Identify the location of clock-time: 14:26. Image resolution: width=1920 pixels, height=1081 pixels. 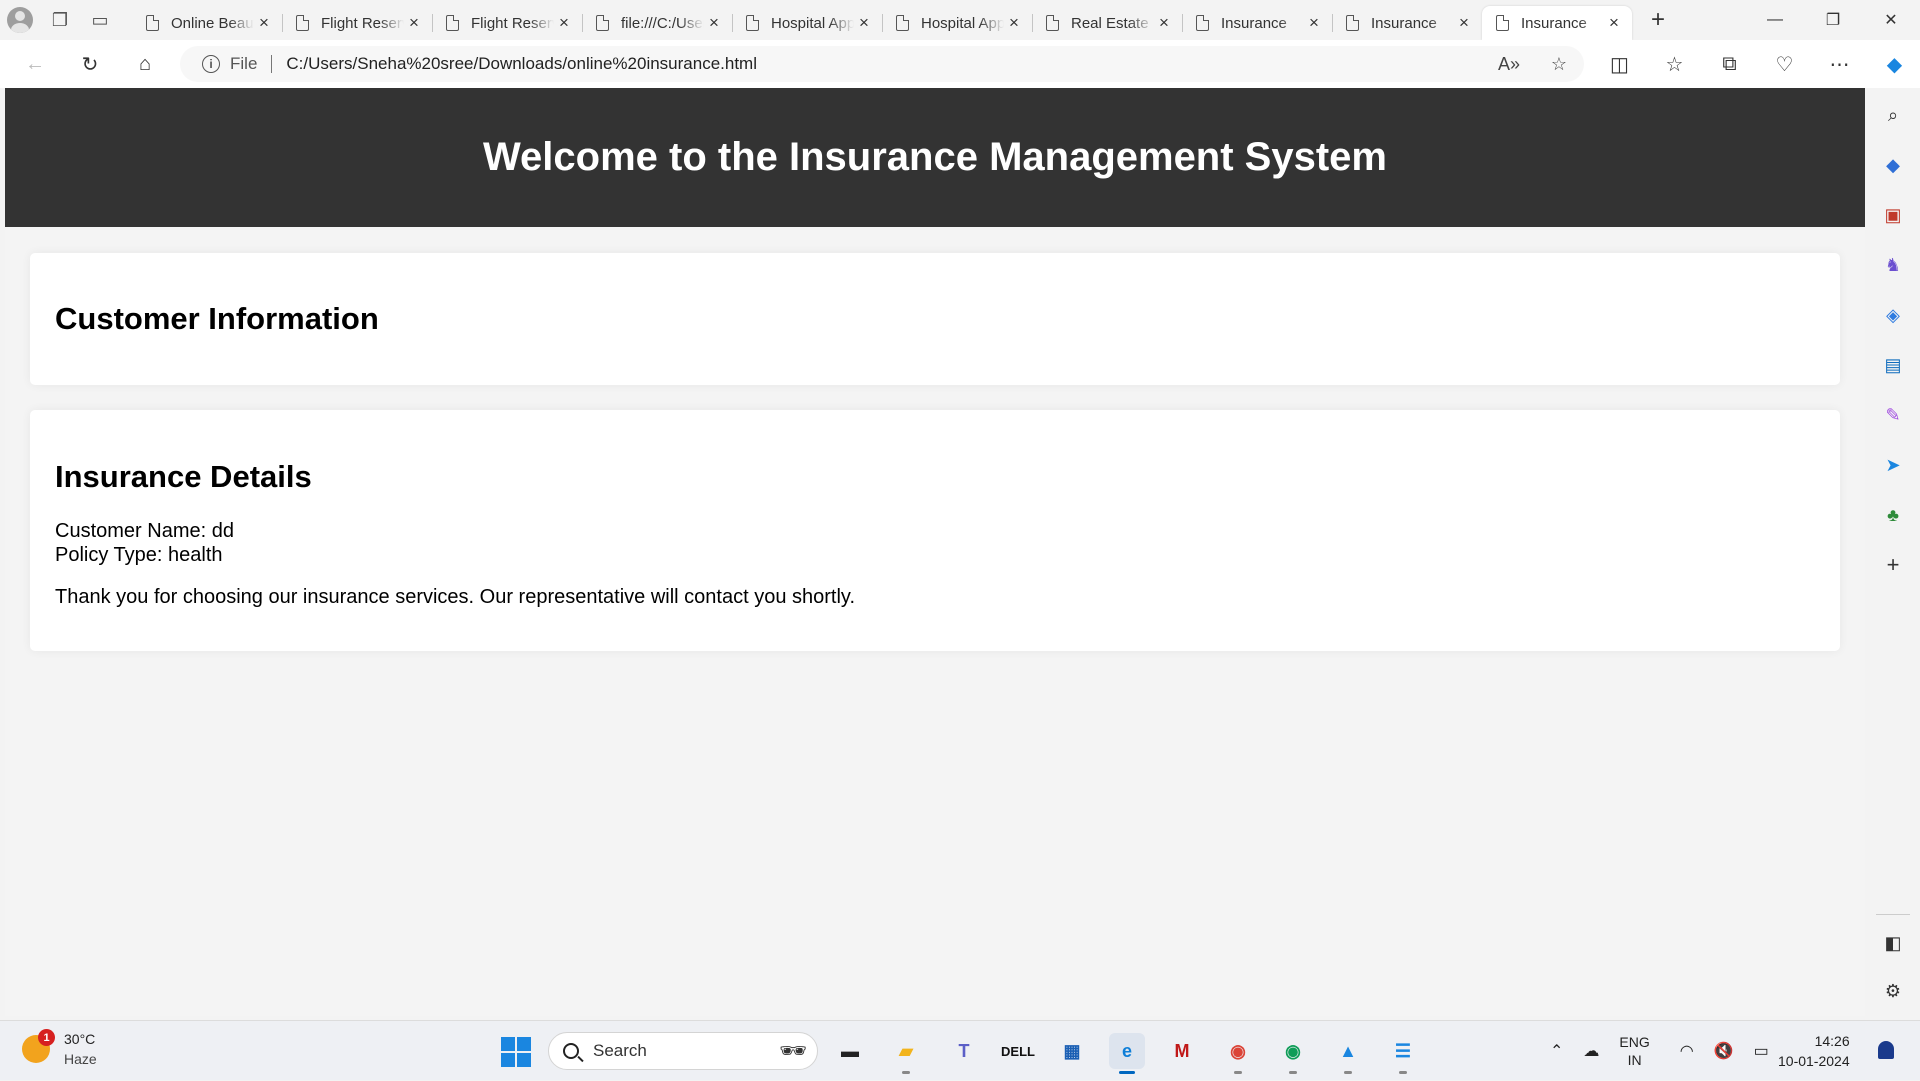
(1832, 1041).